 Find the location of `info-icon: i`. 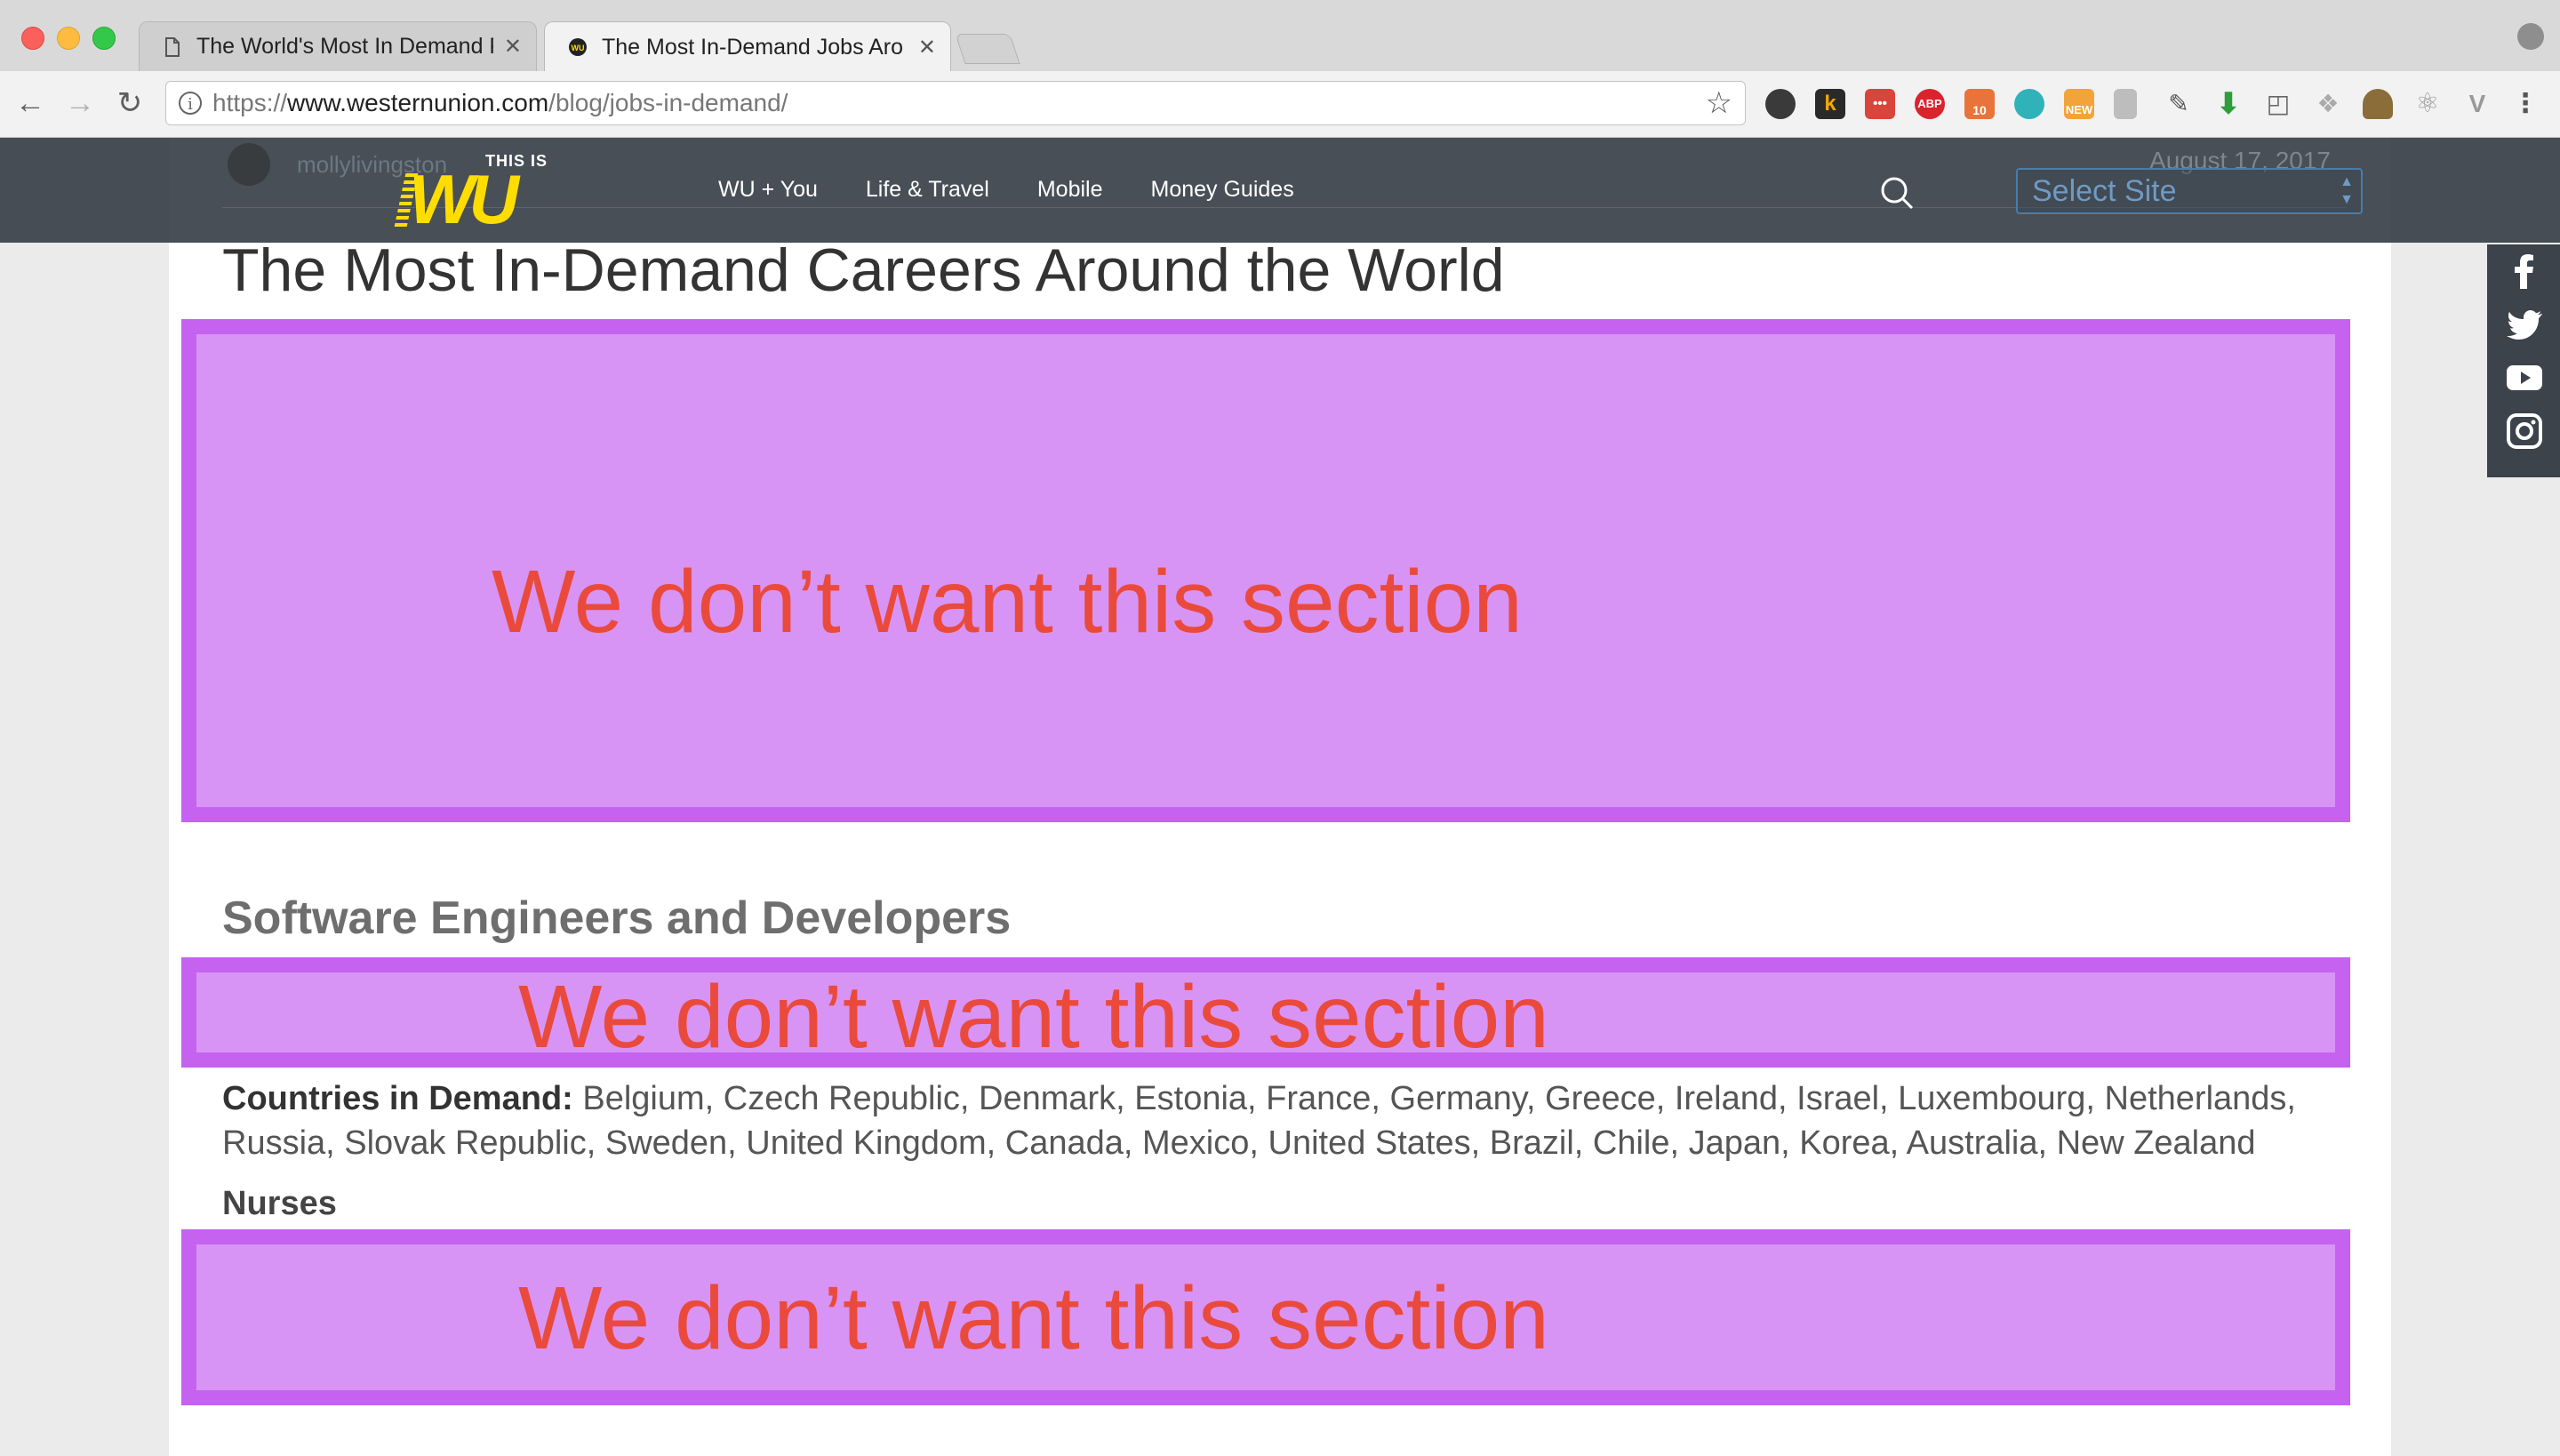

info-icon: i is located at coordinates (190, 103).